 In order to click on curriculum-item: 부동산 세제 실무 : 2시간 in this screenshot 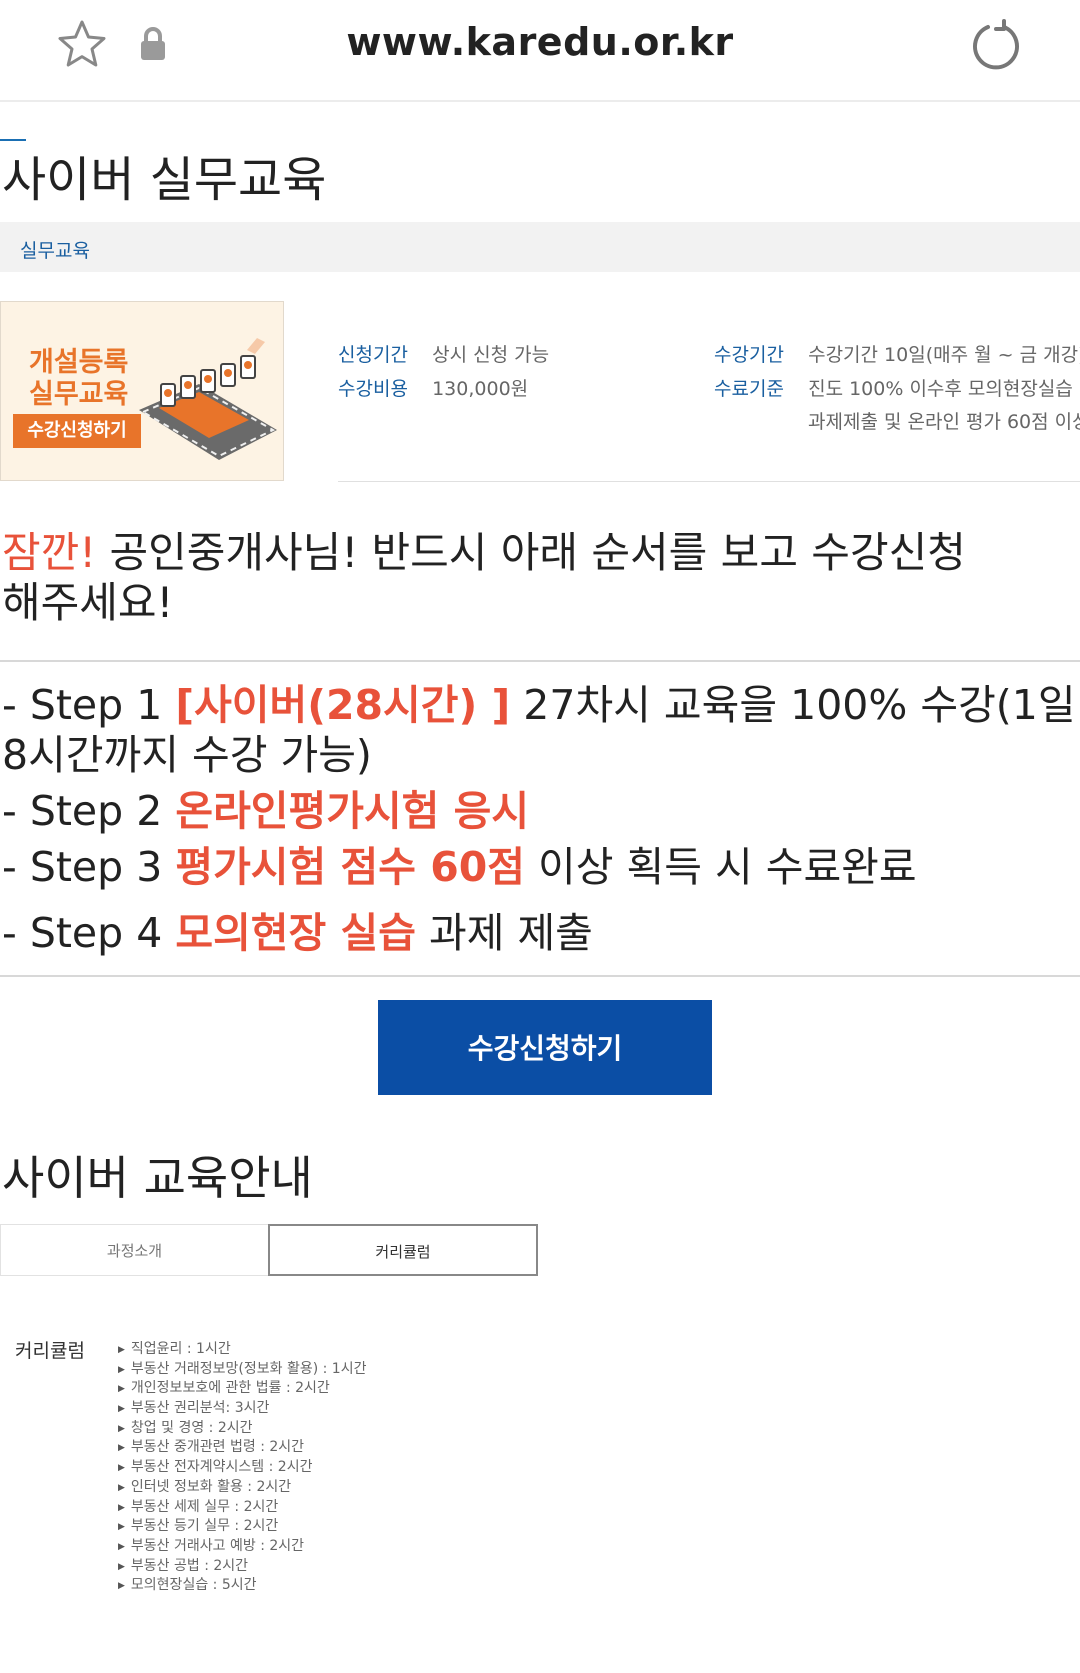, I will do `click(242, 1508)`.